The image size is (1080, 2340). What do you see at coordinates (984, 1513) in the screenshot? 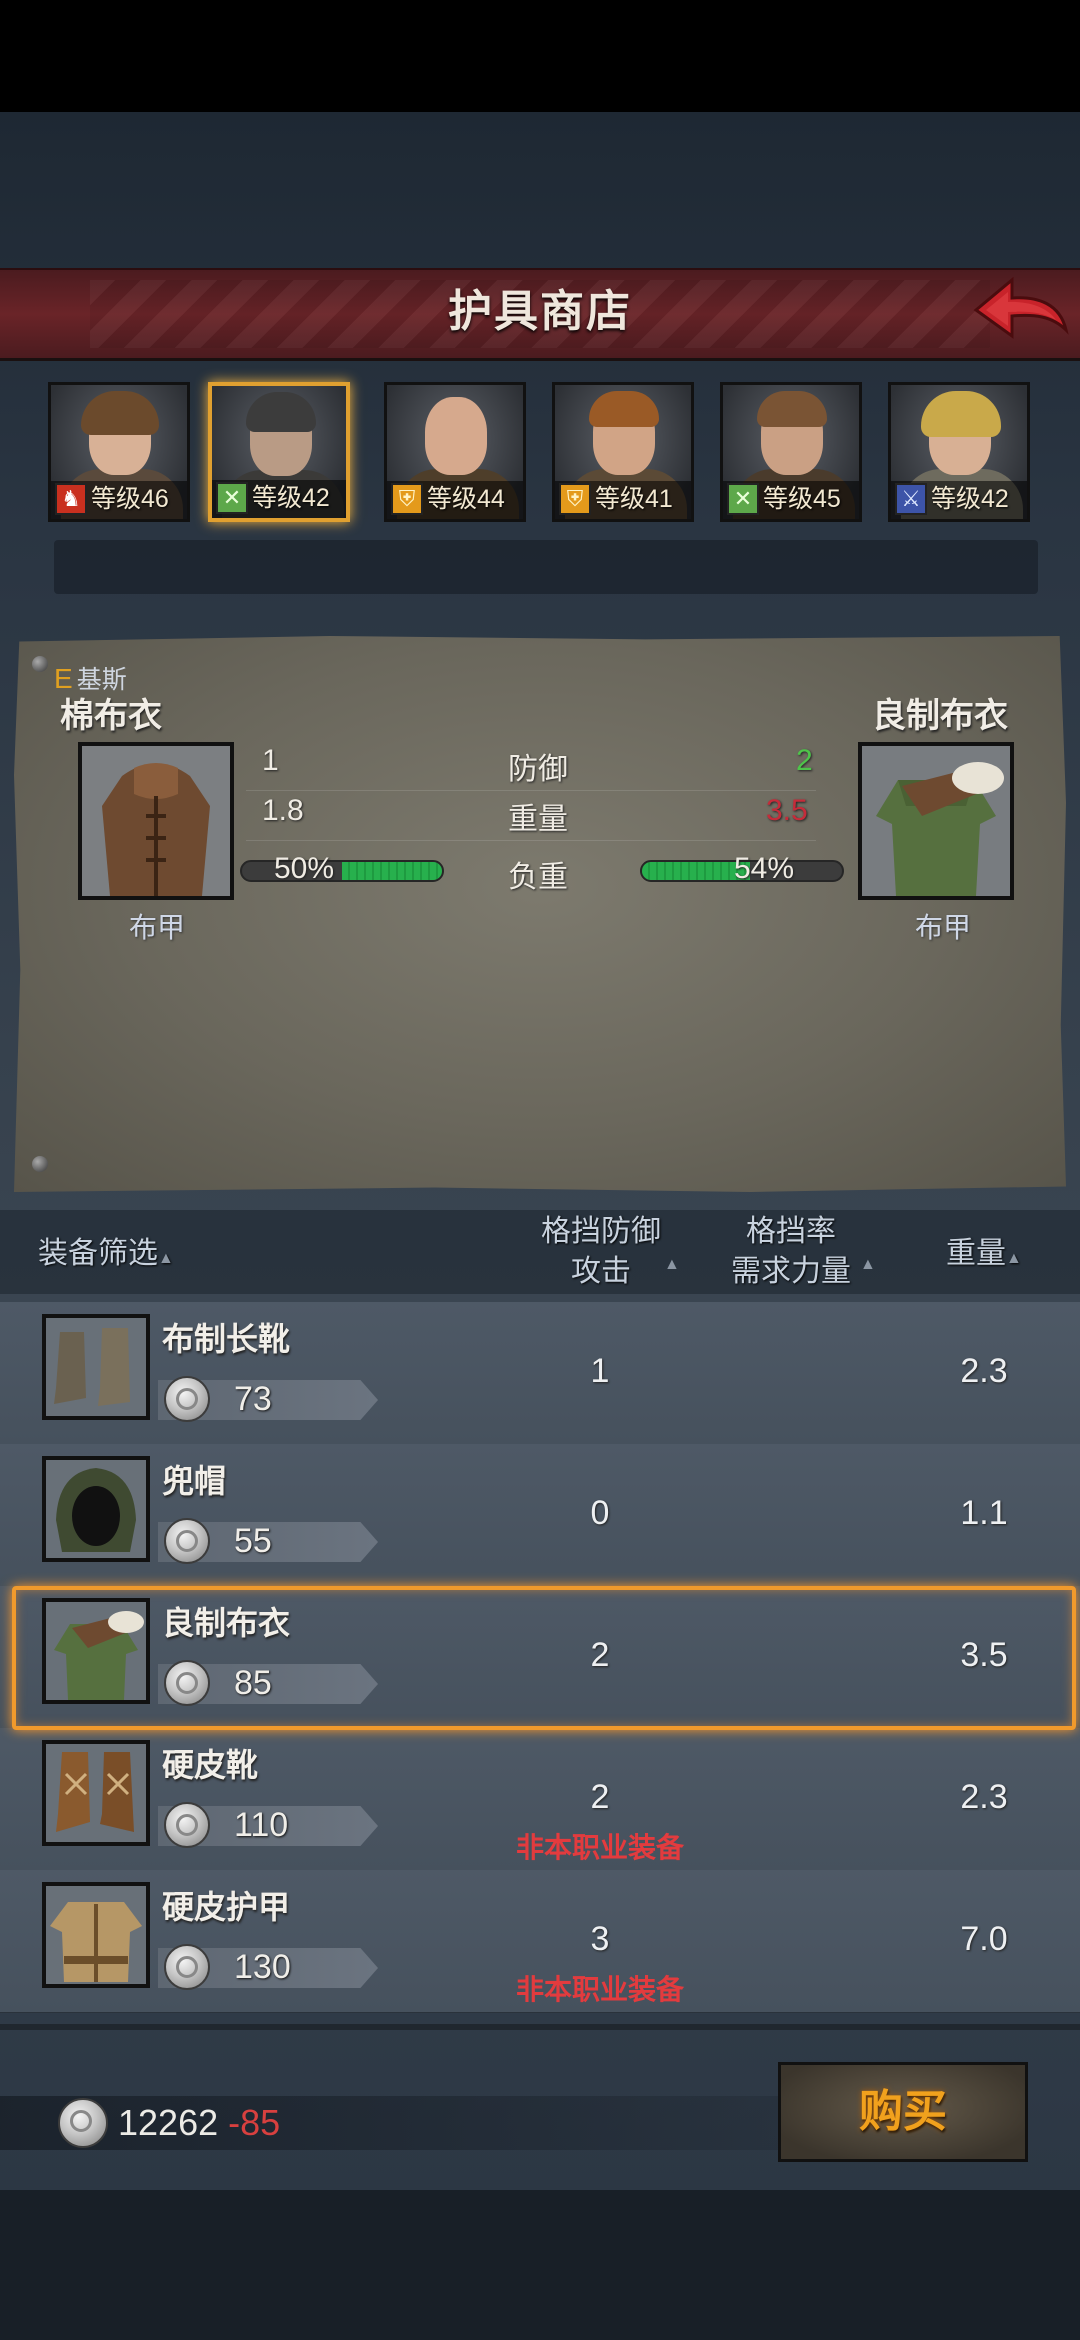
I see `item-weight: 1.1` at bounding box center [984, 1513].